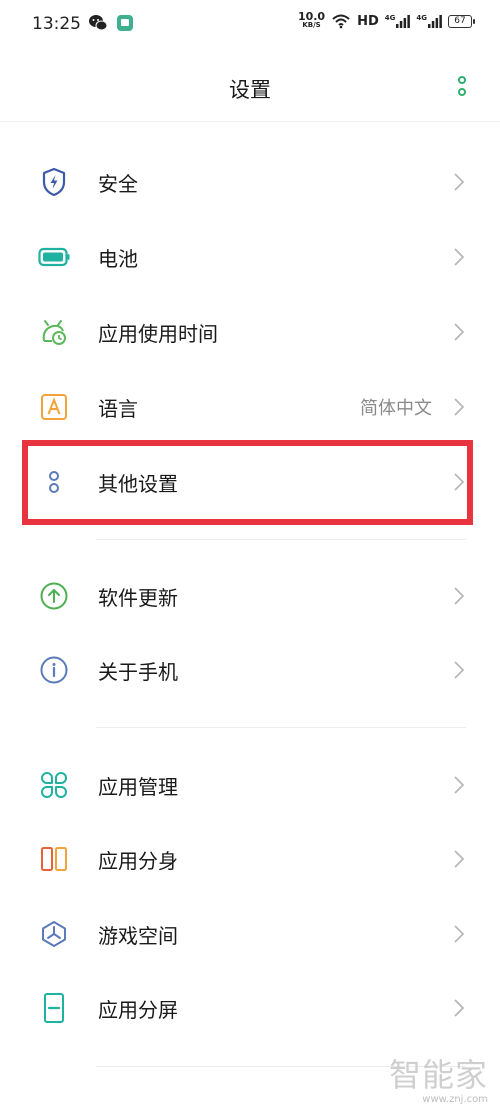  Describe the element at coordinates (138, 786) in the screenshot. I see `settings-item-label: 应用管理` at that location.